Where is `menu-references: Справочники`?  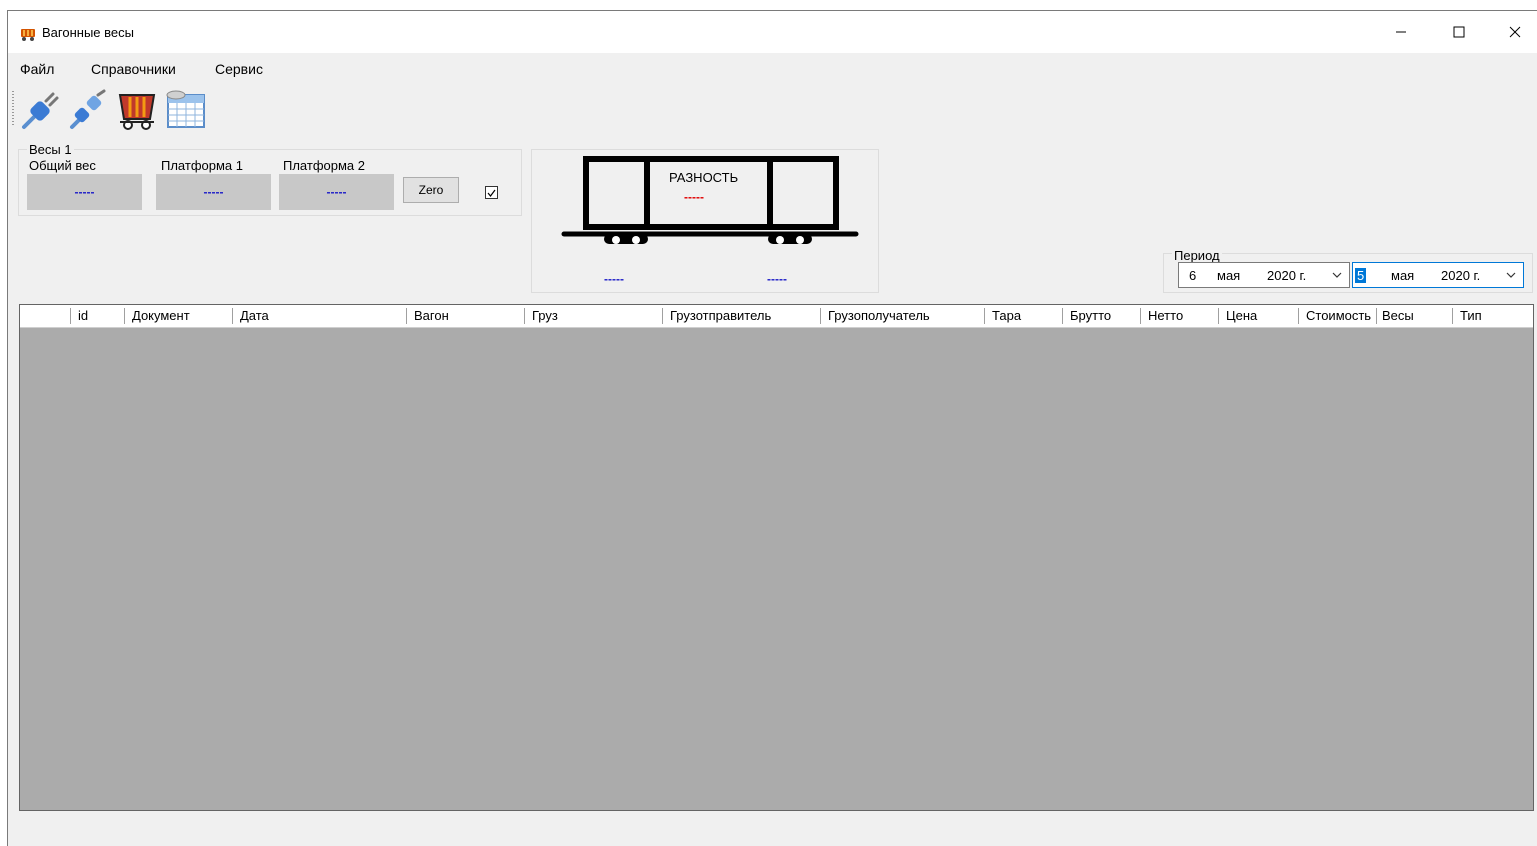
menu-references: Справочники is located at coordinates (133, 69).